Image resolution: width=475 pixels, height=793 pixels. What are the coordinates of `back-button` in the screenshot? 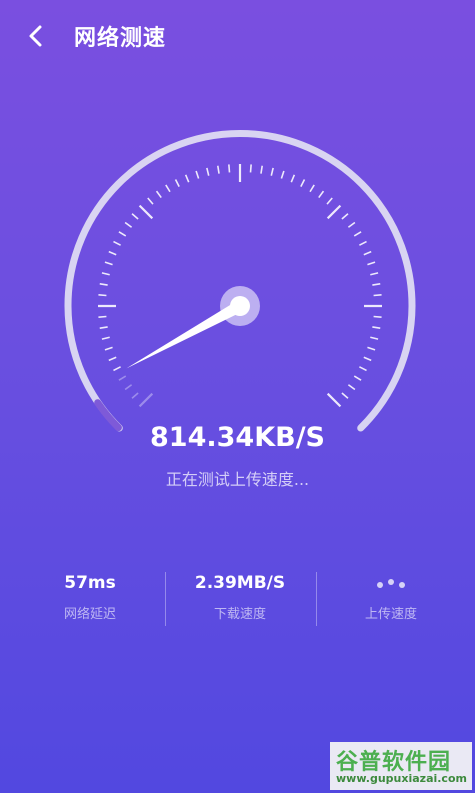 It's located at (36, 36).